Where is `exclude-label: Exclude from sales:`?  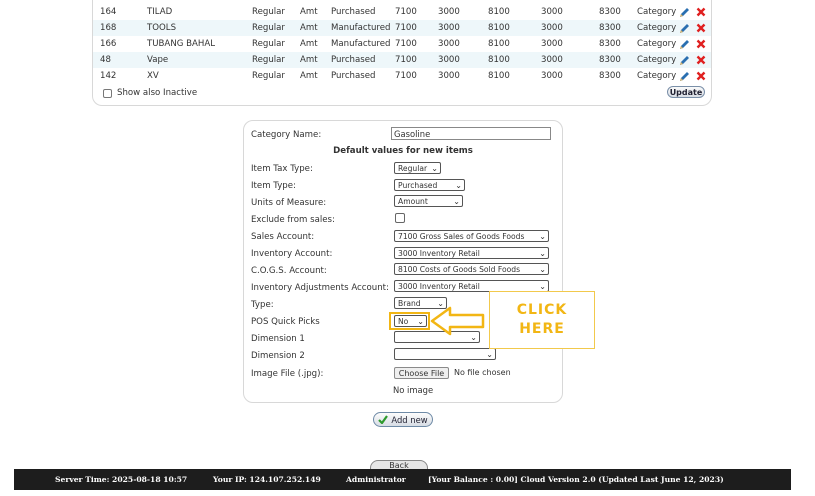 exclude-label: Exclude from sales: is located at coordinates (293, 220).